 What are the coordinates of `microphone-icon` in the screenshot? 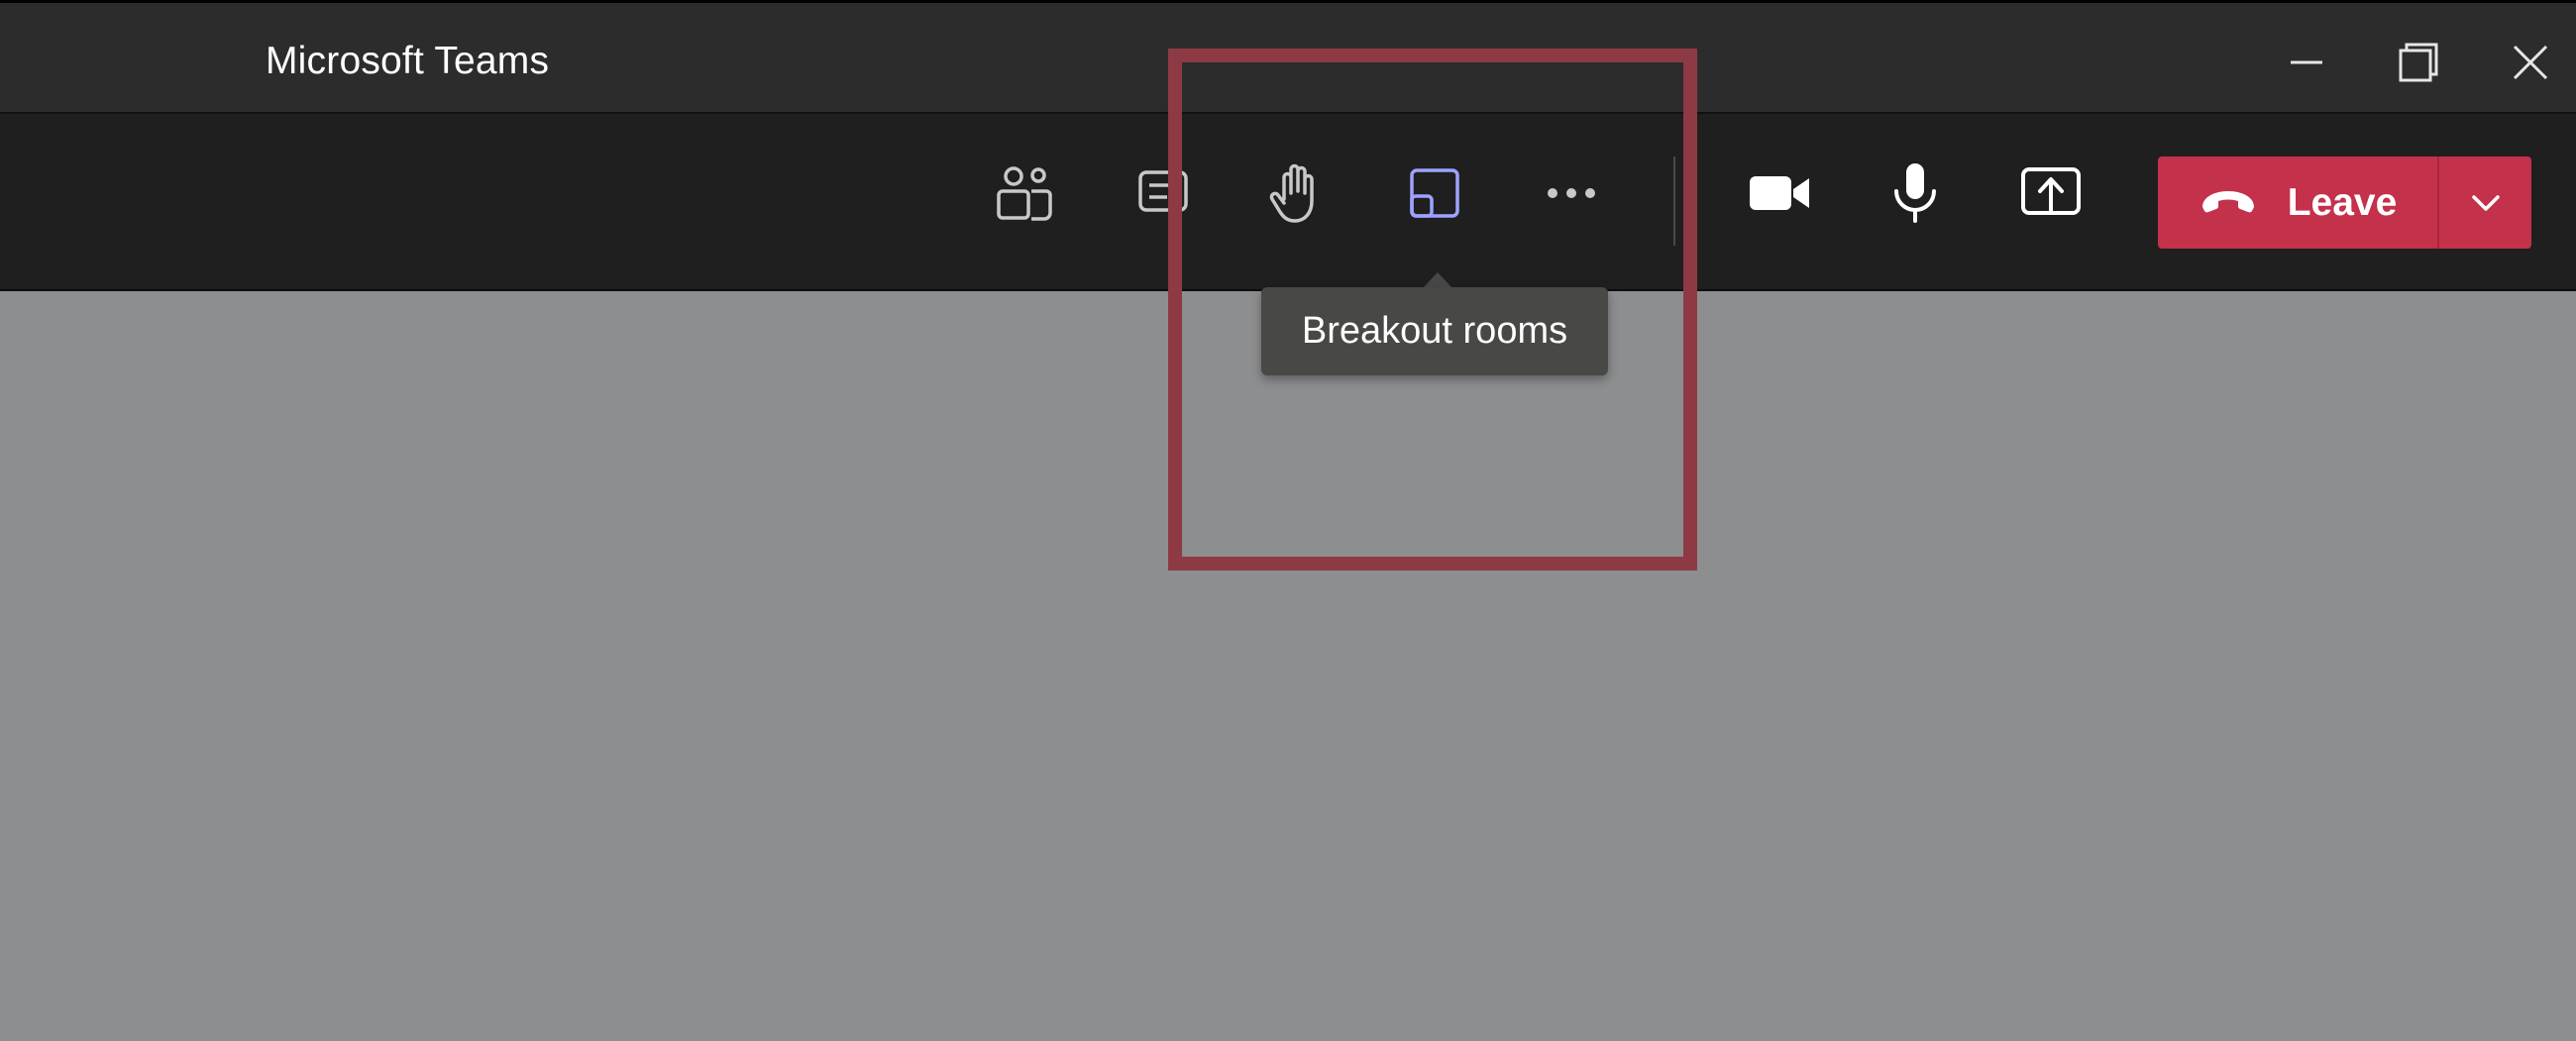 It's located at (1915, 193).